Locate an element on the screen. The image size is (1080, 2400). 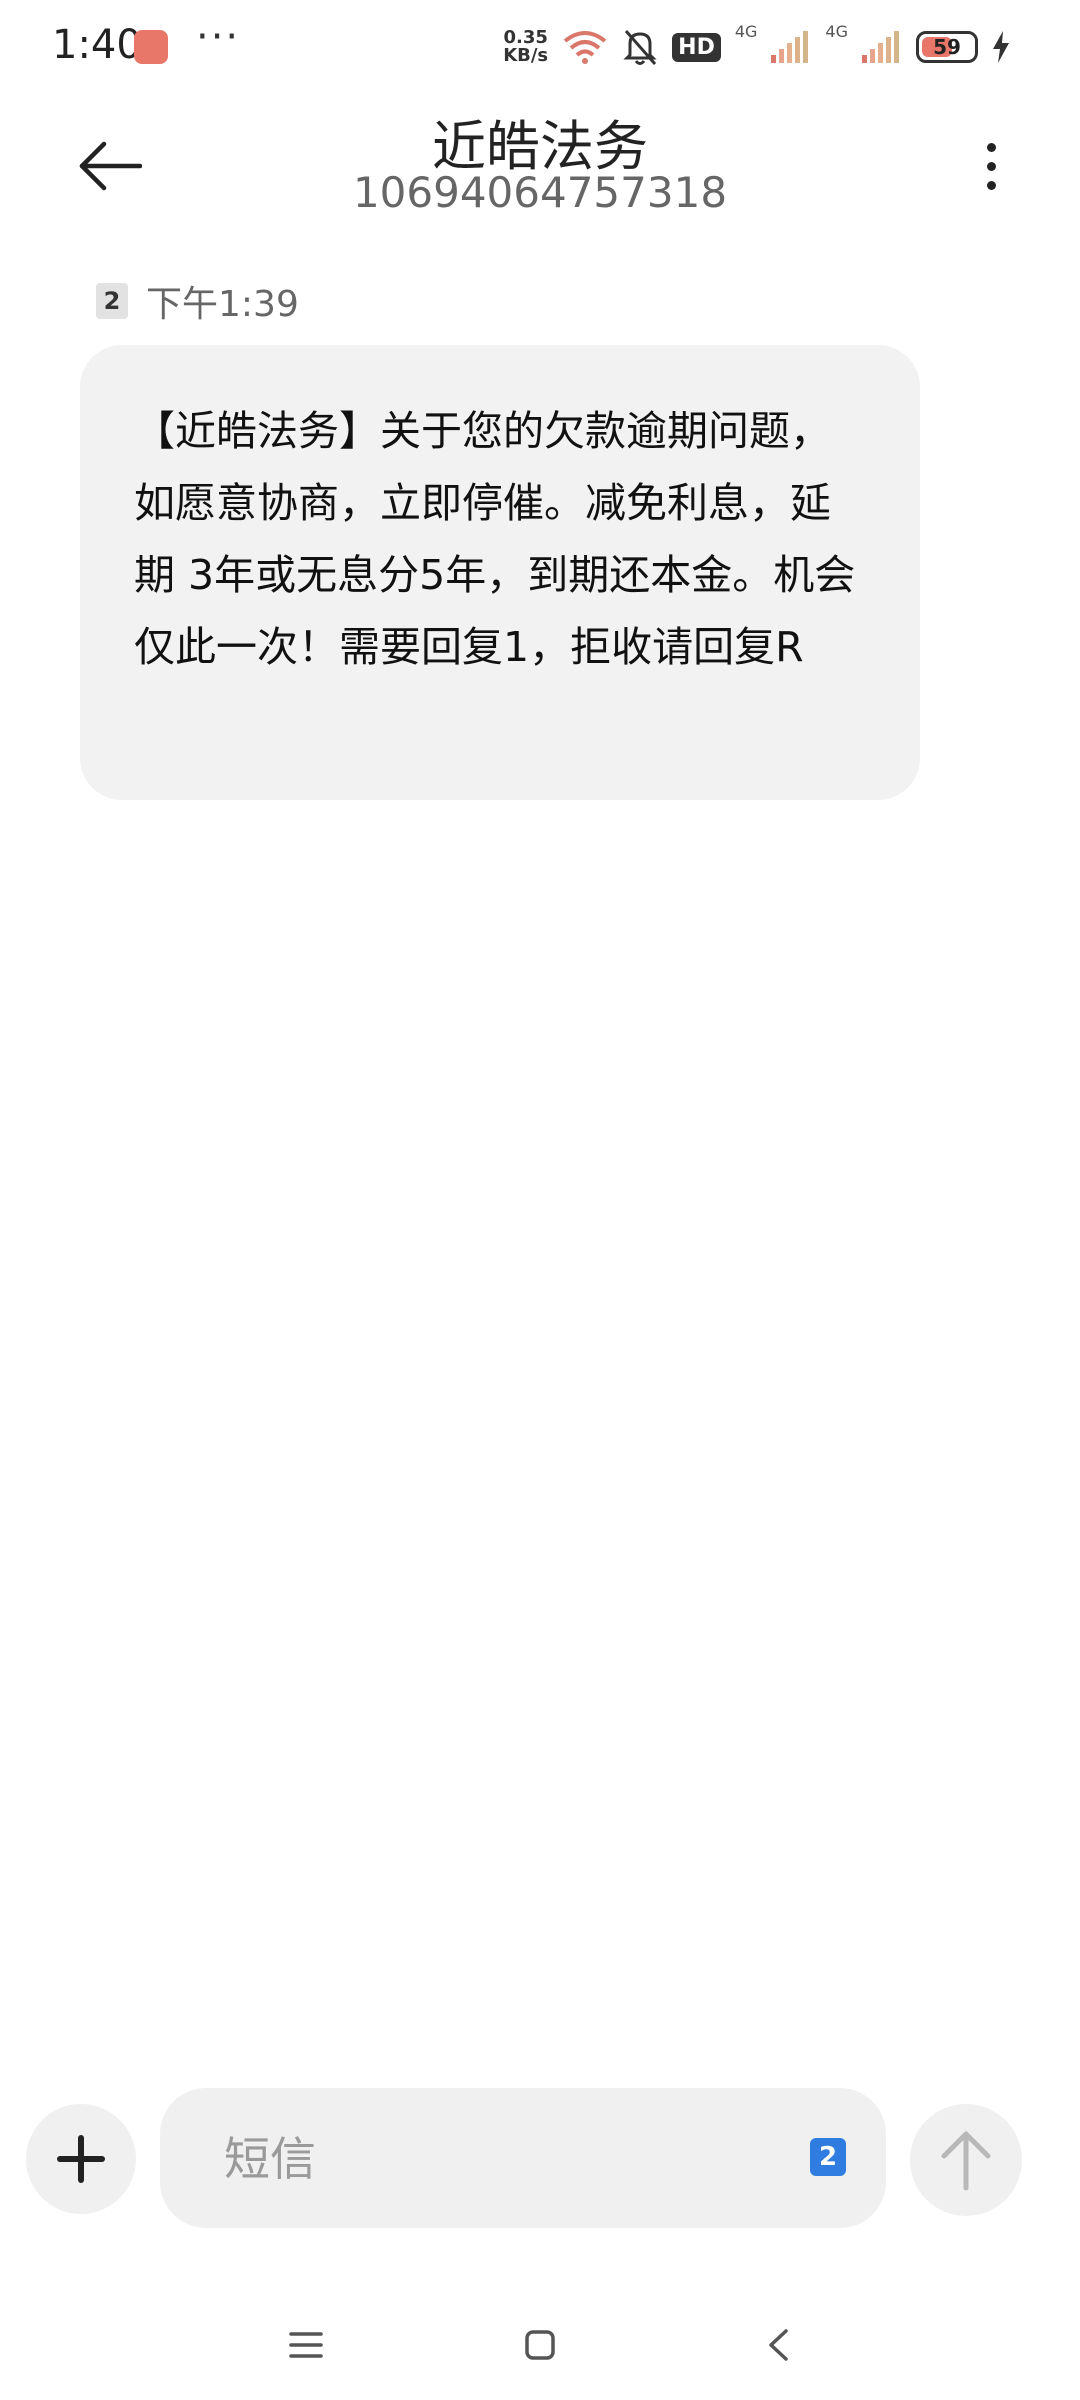
home-button is located at coordinates (540, 2345).